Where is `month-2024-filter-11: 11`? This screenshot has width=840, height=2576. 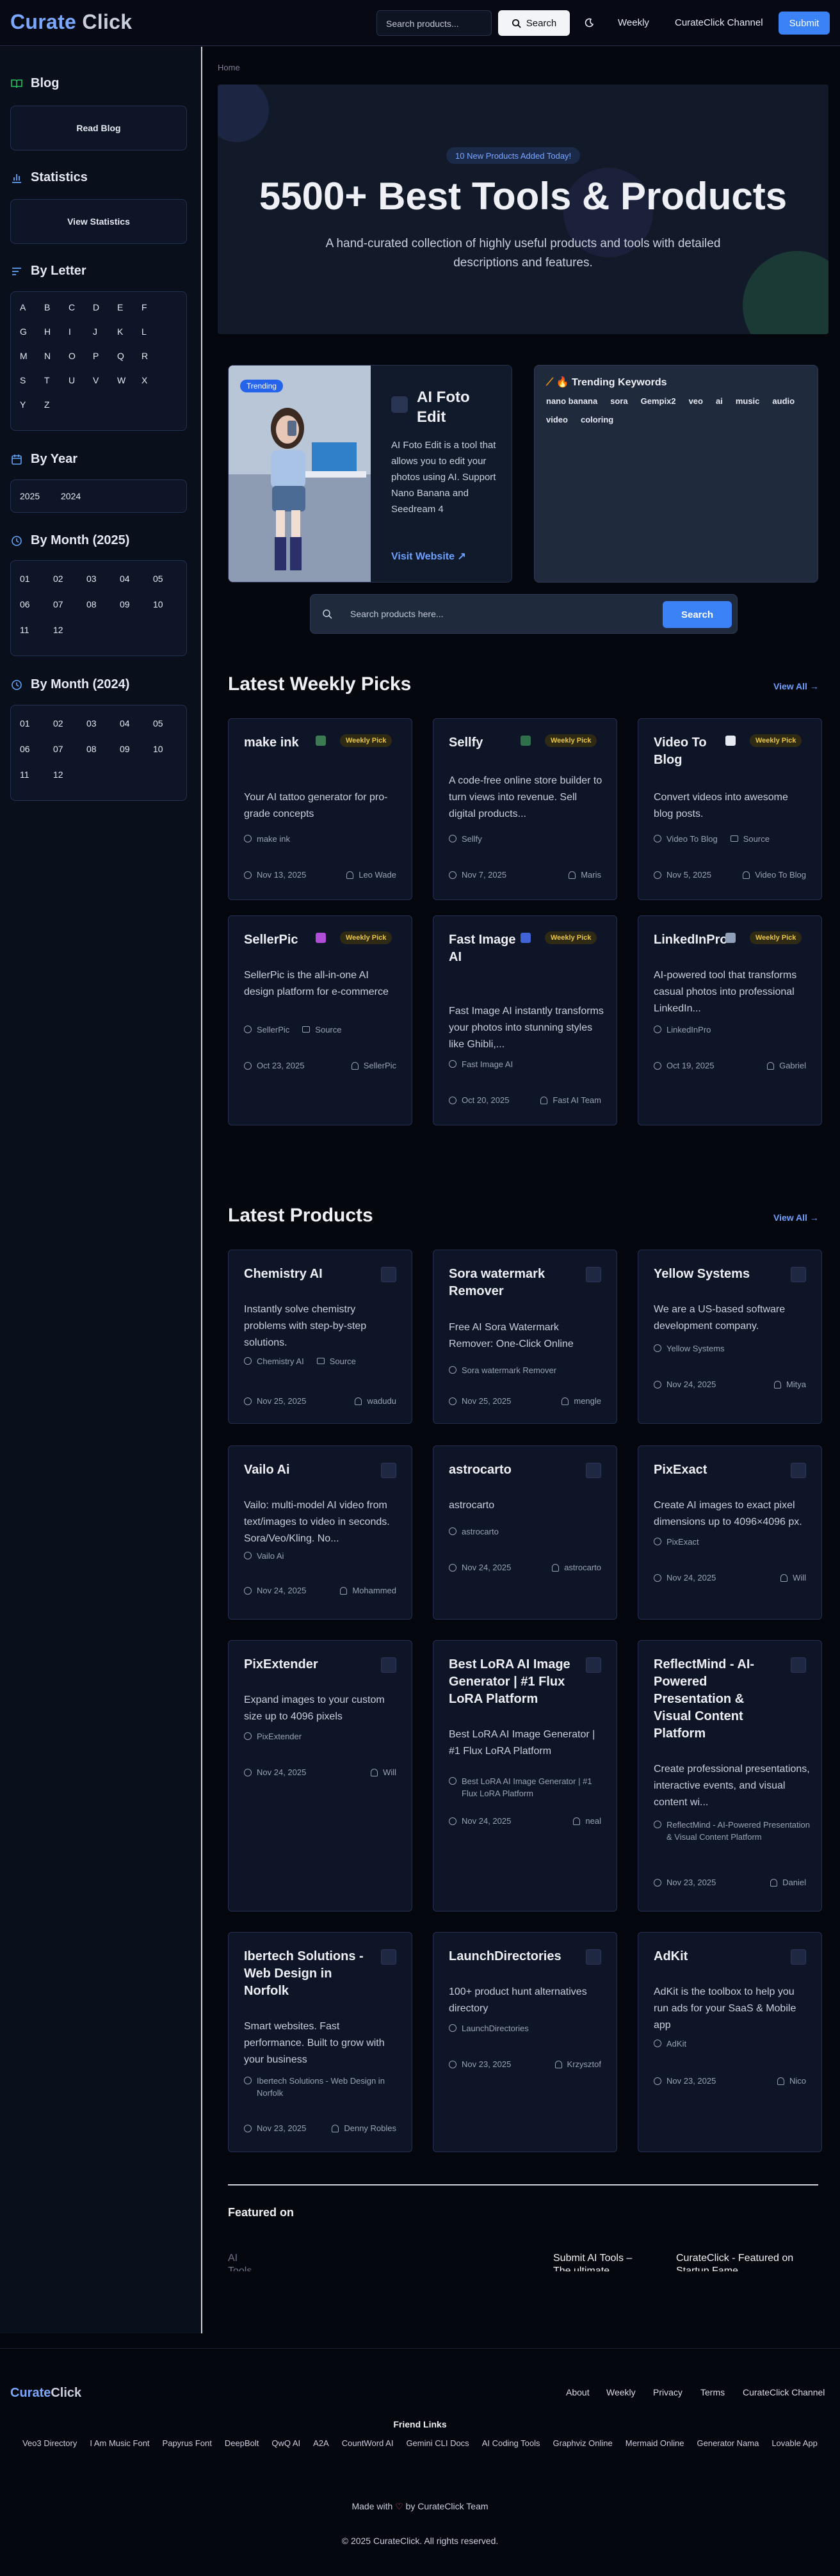 month-2024-filter-11: 11 is located at coordinates (36, 774).